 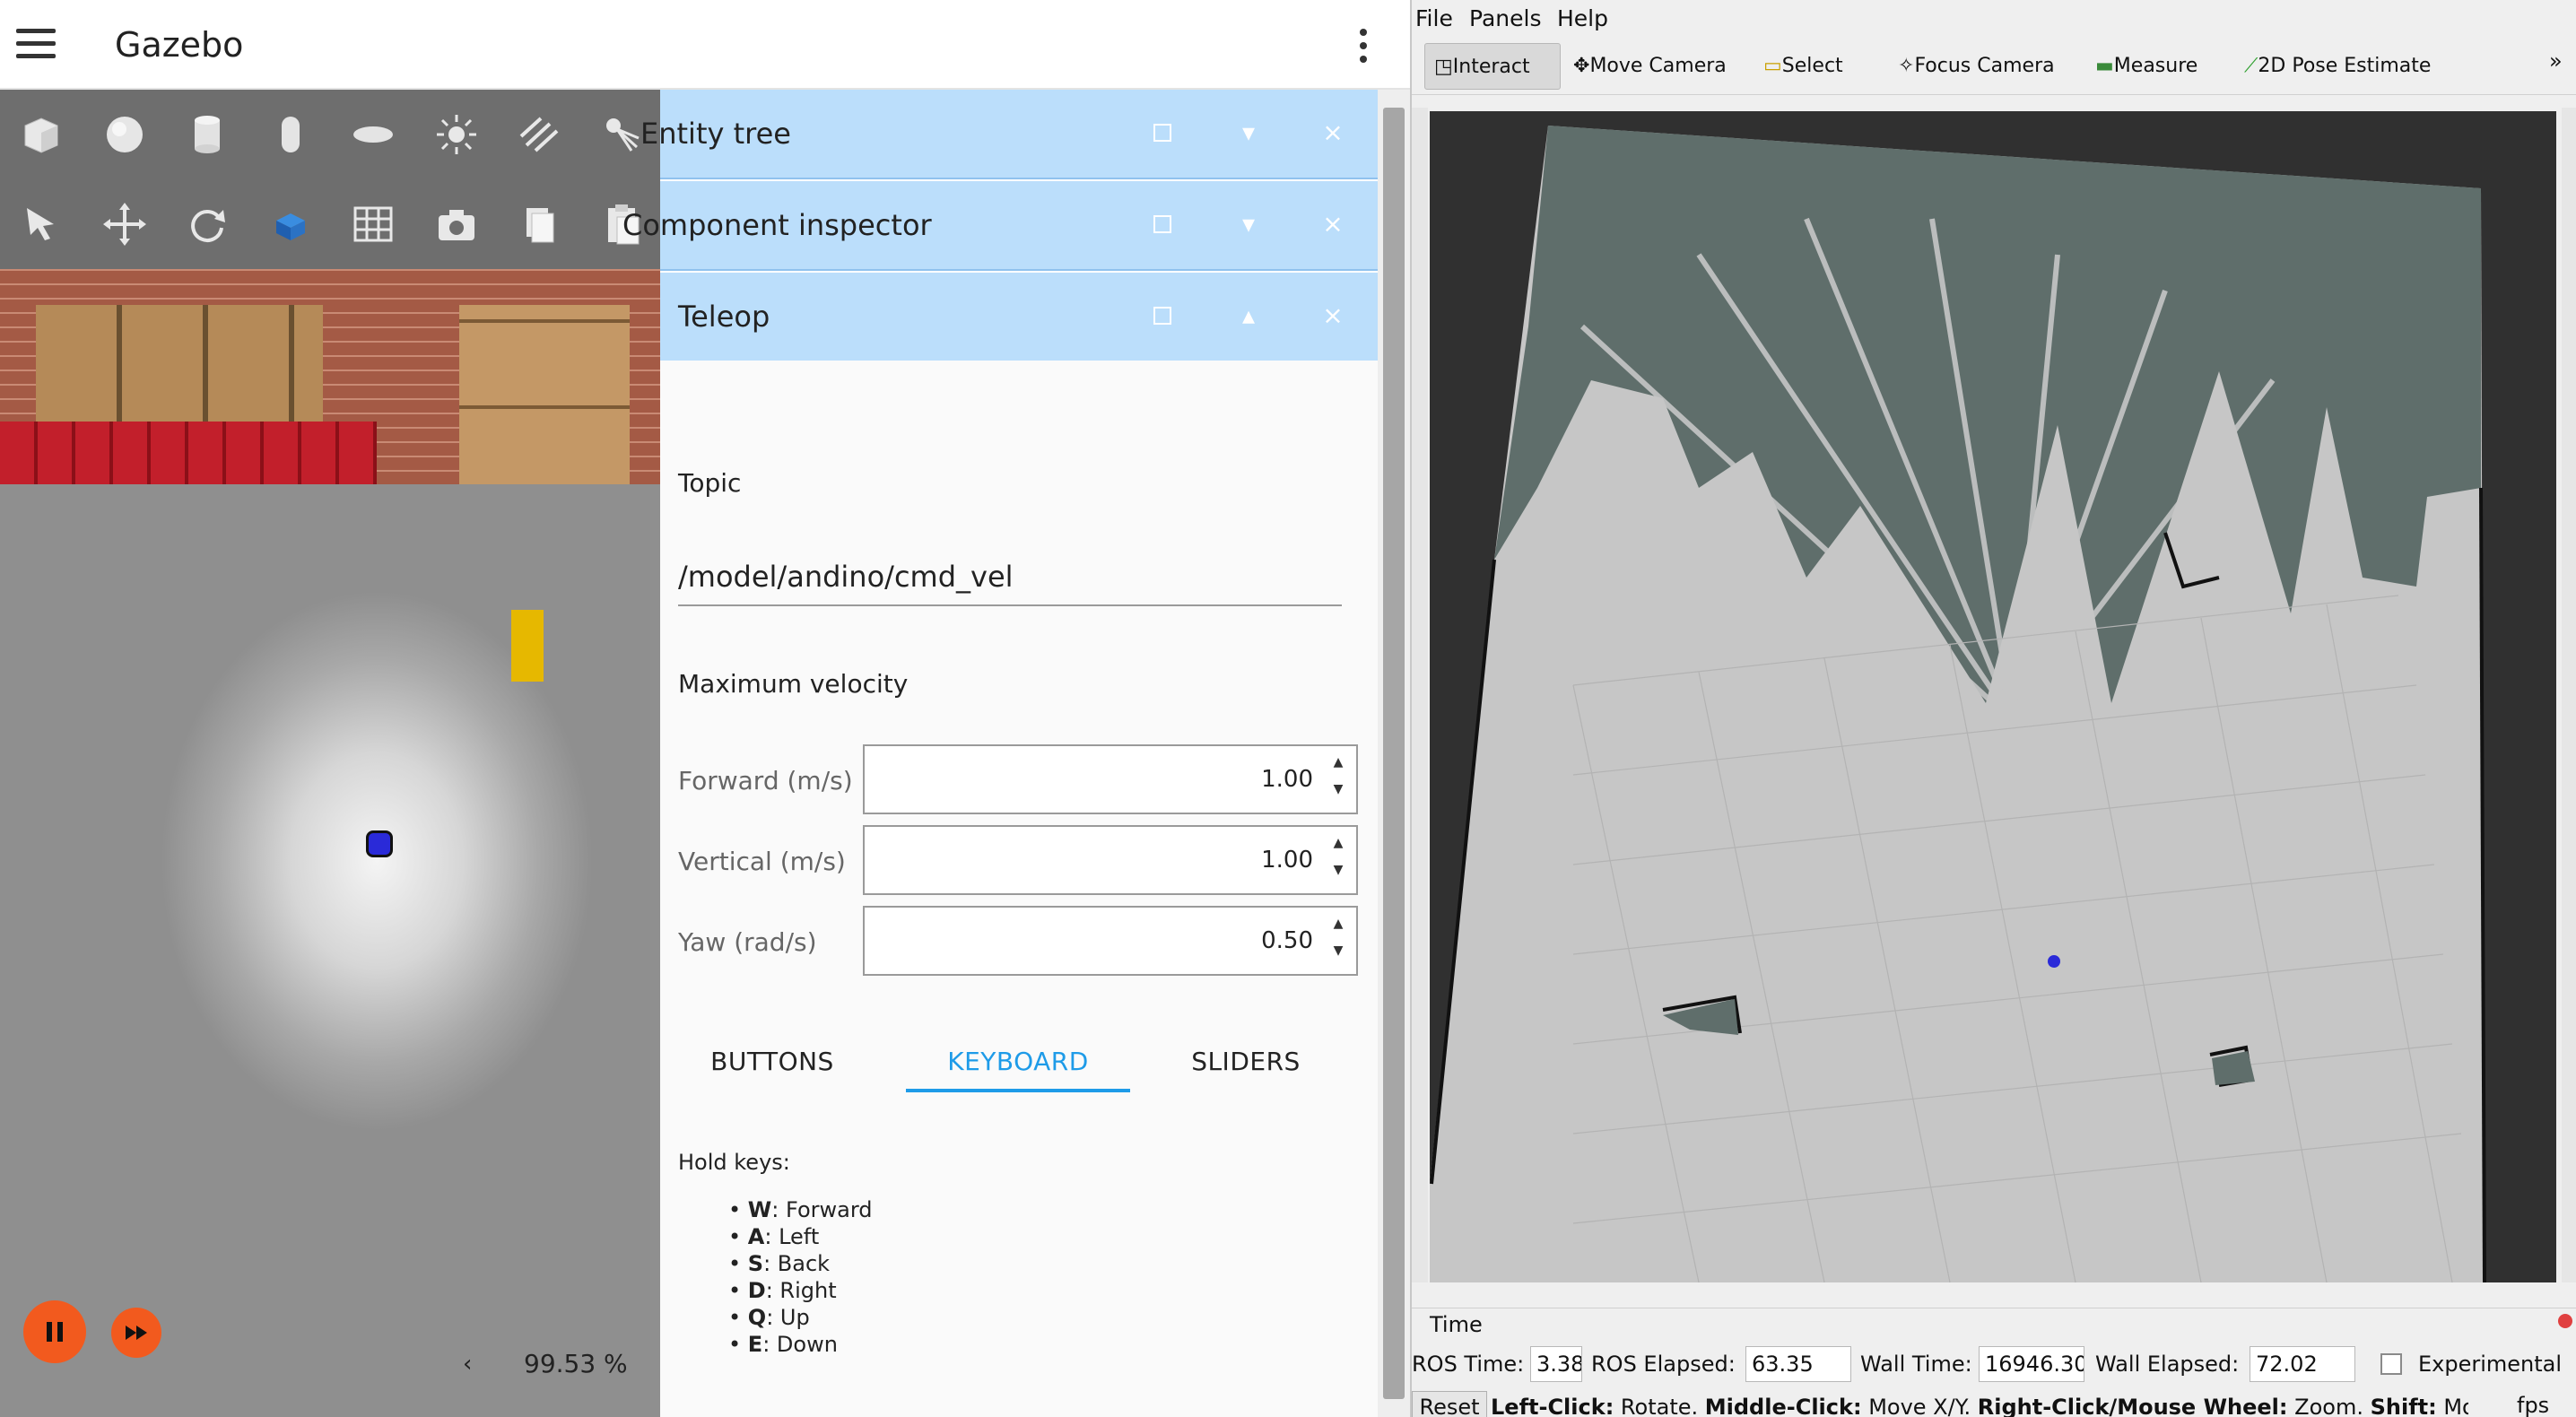 What do you see at coordinates (2054, 962) in the screenshot?
I see `robot-marker` at bounding box center [2054, 962].